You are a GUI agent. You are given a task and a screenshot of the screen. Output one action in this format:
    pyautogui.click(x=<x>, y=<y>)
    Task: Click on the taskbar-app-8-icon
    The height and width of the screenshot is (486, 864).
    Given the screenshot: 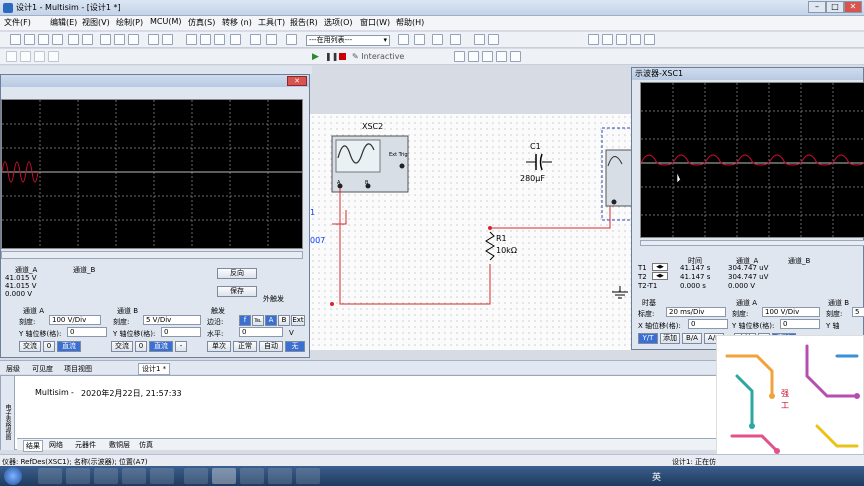 What is the action you would take?
    pyautogui.click(x=252, y=476)
    